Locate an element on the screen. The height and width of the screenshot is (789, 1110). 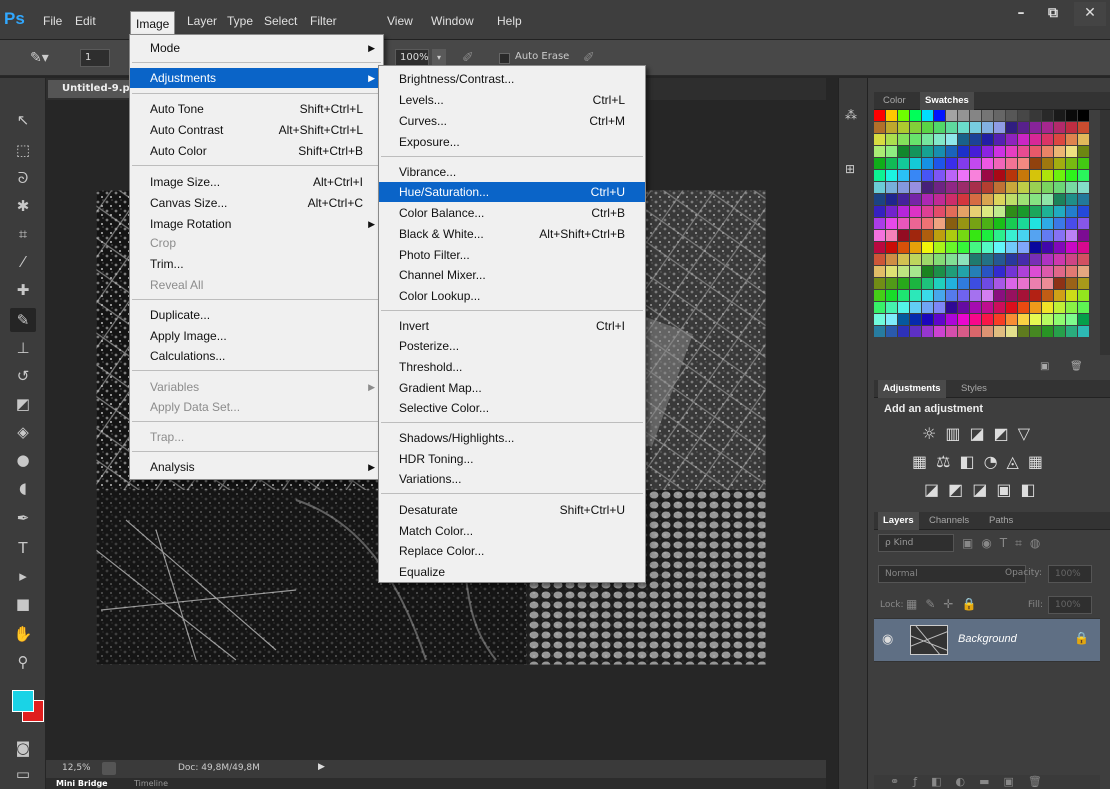
menu-item-analysis: Analysis ▶ is located at coordinates (256, 467).